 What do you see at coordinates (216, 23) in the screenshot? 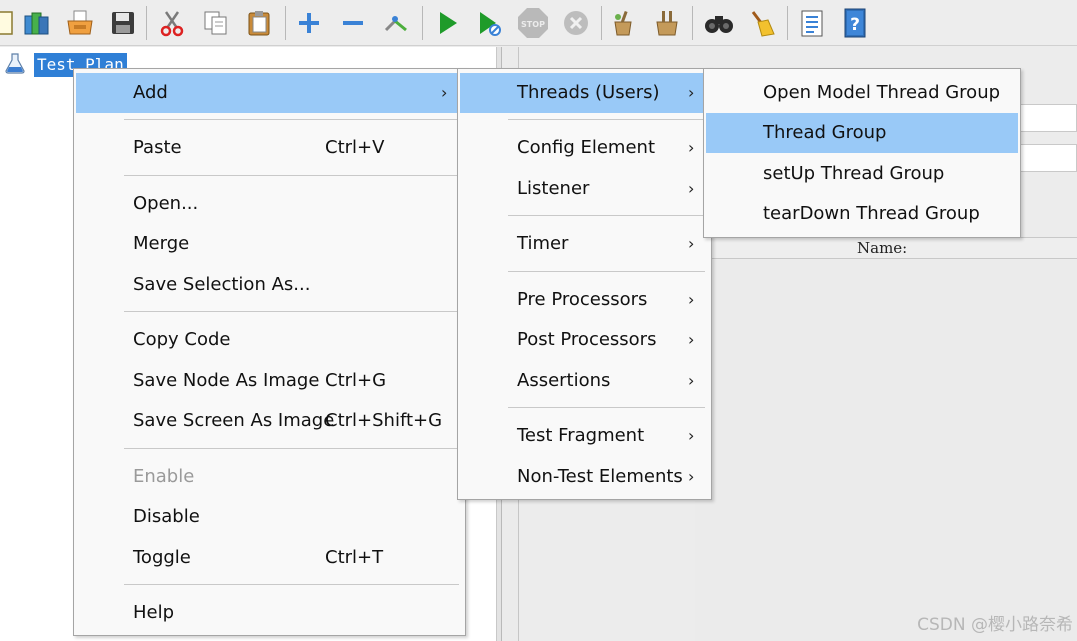
I see `copy-icon` at bounding box center [216, 23].